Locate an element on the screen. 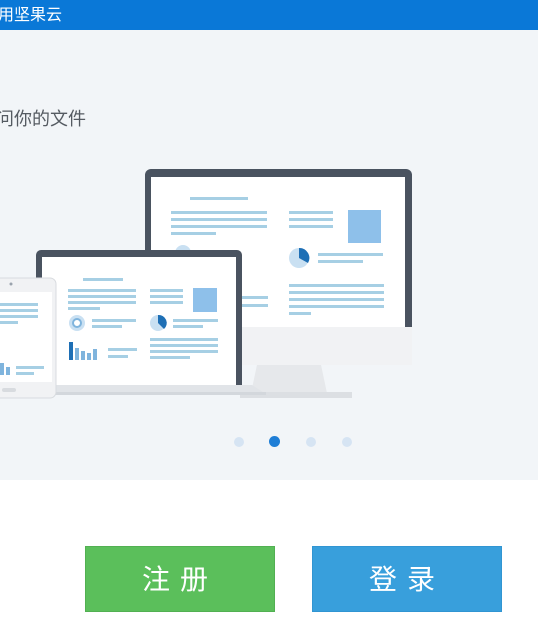 This screenshot has width=538, height=637. login-button: 登录 is located at coordinates (407, 579).